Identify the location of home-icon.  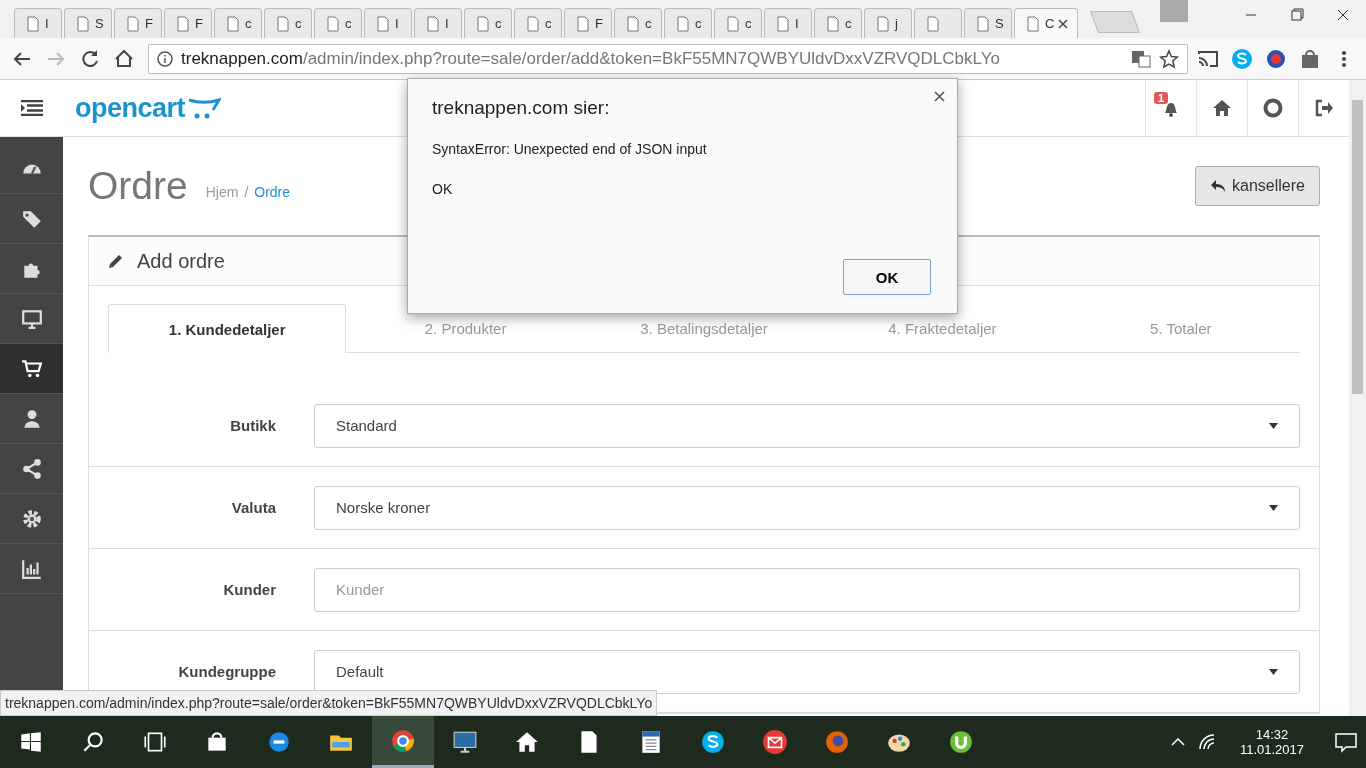
(1222, 108).